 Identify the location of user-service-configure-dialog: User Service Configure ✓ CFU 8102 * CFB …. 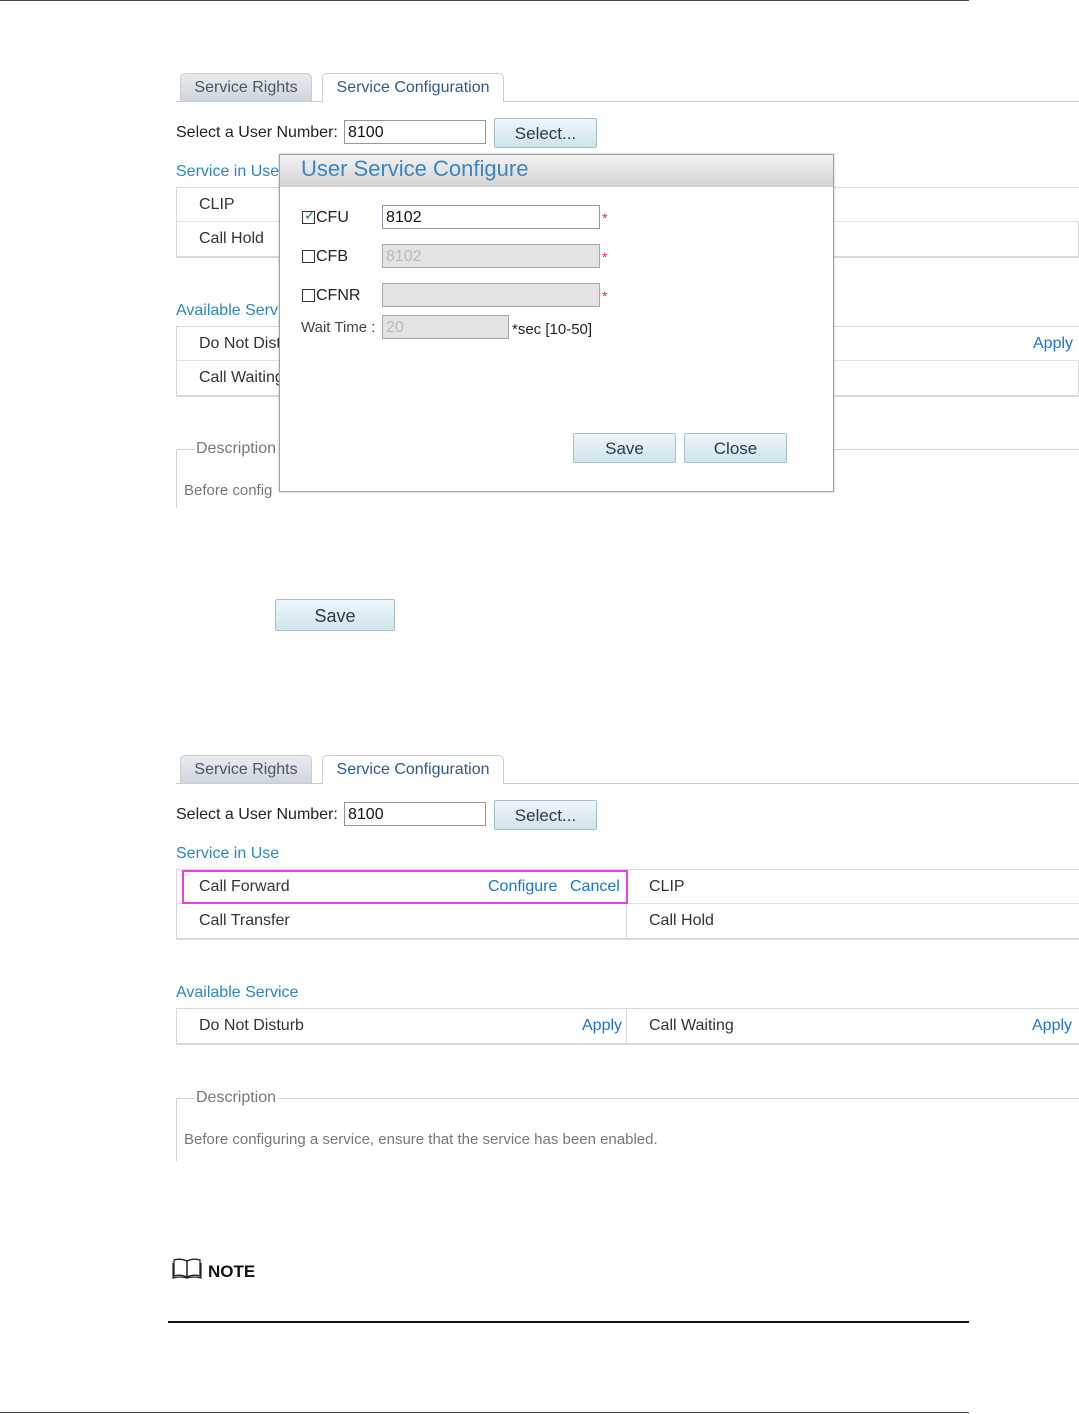
(556, 323).